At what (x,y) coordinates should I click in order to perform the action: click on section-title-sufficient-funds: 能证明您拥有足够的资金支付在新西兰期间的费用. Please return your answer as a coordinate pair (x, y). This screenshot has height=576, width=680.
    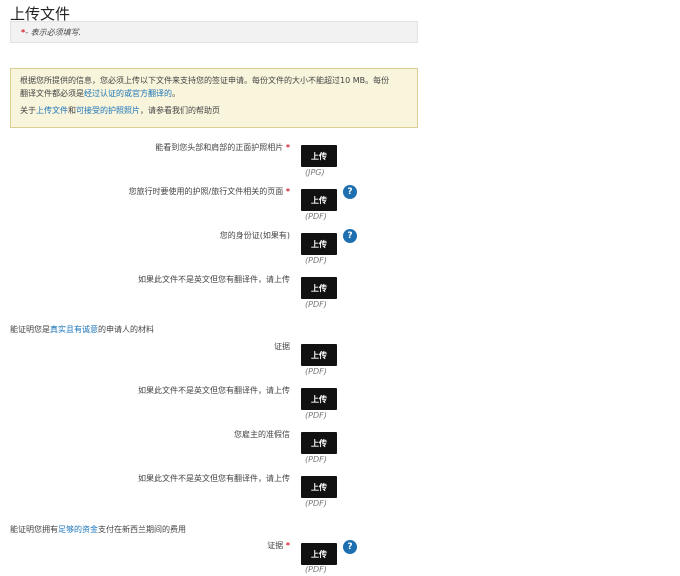
    Looking at the image, I should click on (98, 529).